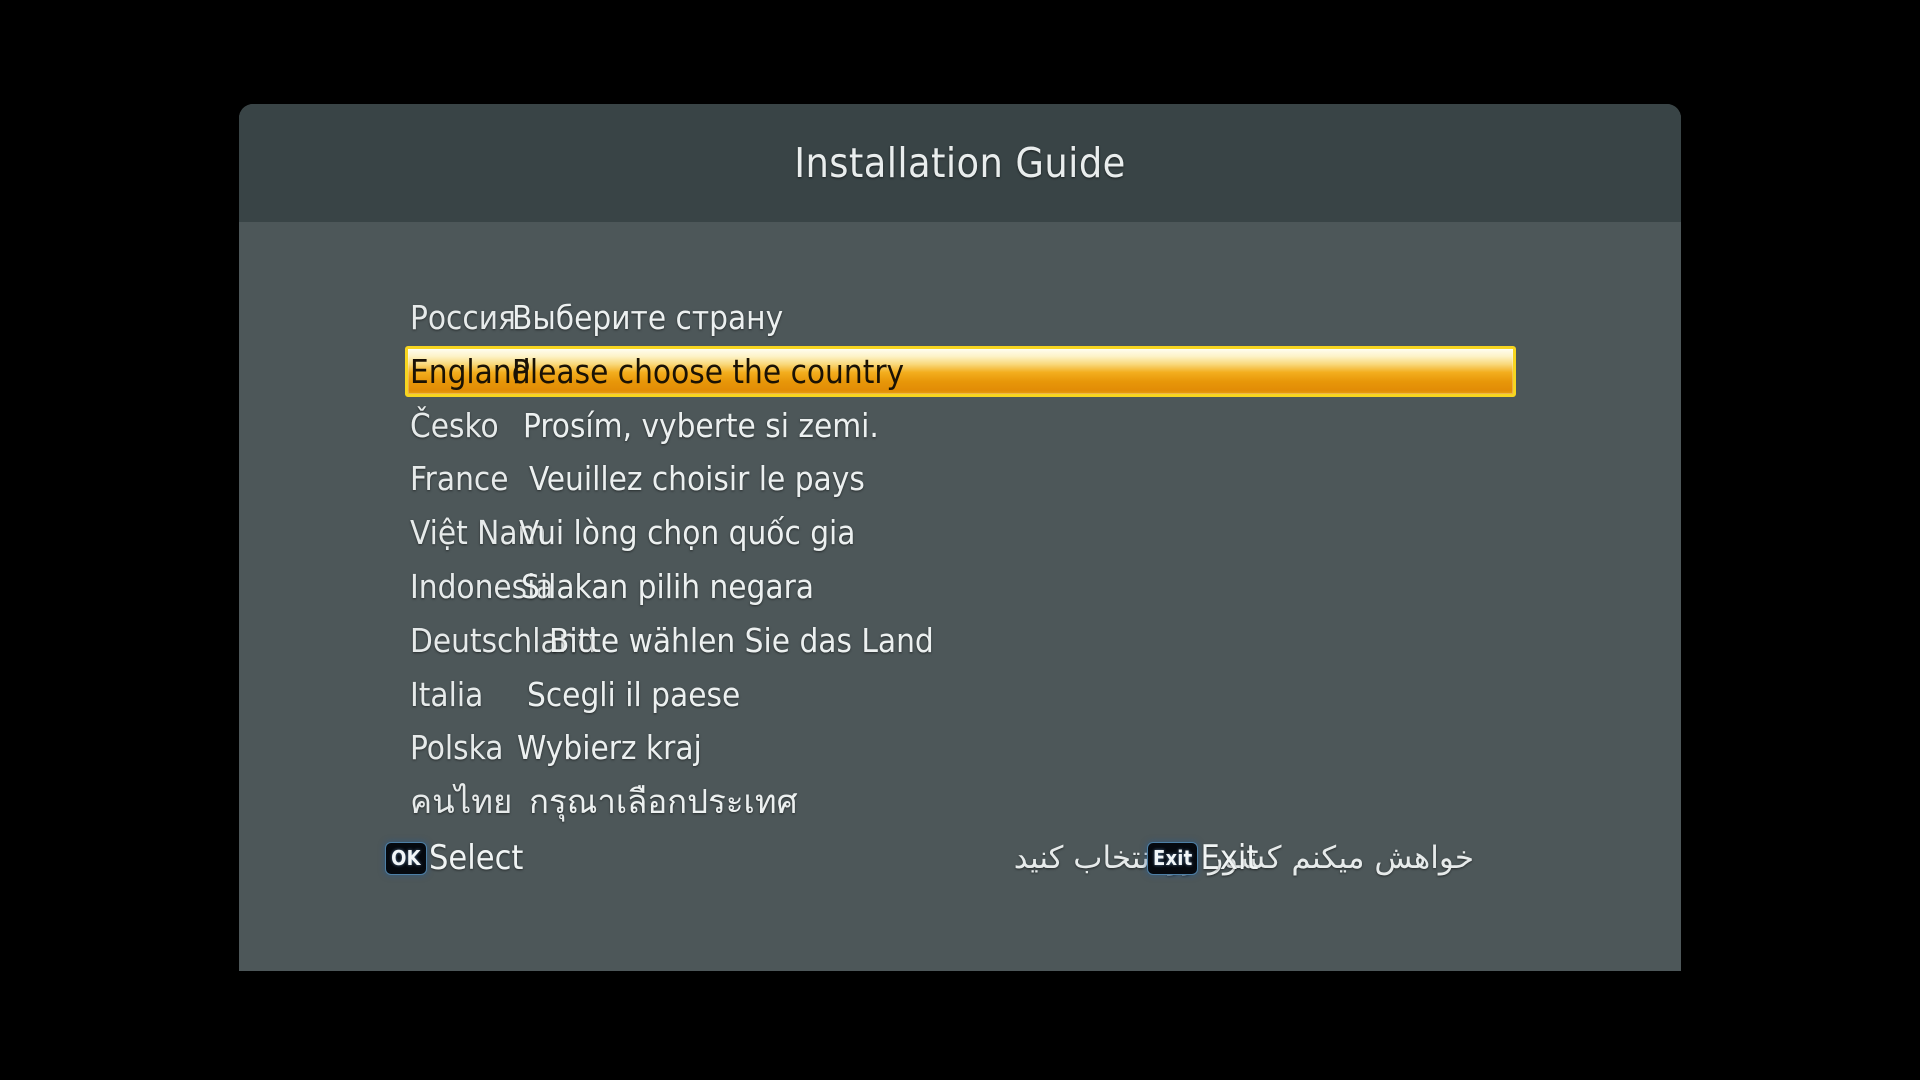 This screenshot has width=1920, height=1080. What do you see at coordinates (960, 533) in the screenshot?
I see `language-row-việt-nam: Việt Nam Vui lòng chọn quốc gia` at bounding box center [960, 533].